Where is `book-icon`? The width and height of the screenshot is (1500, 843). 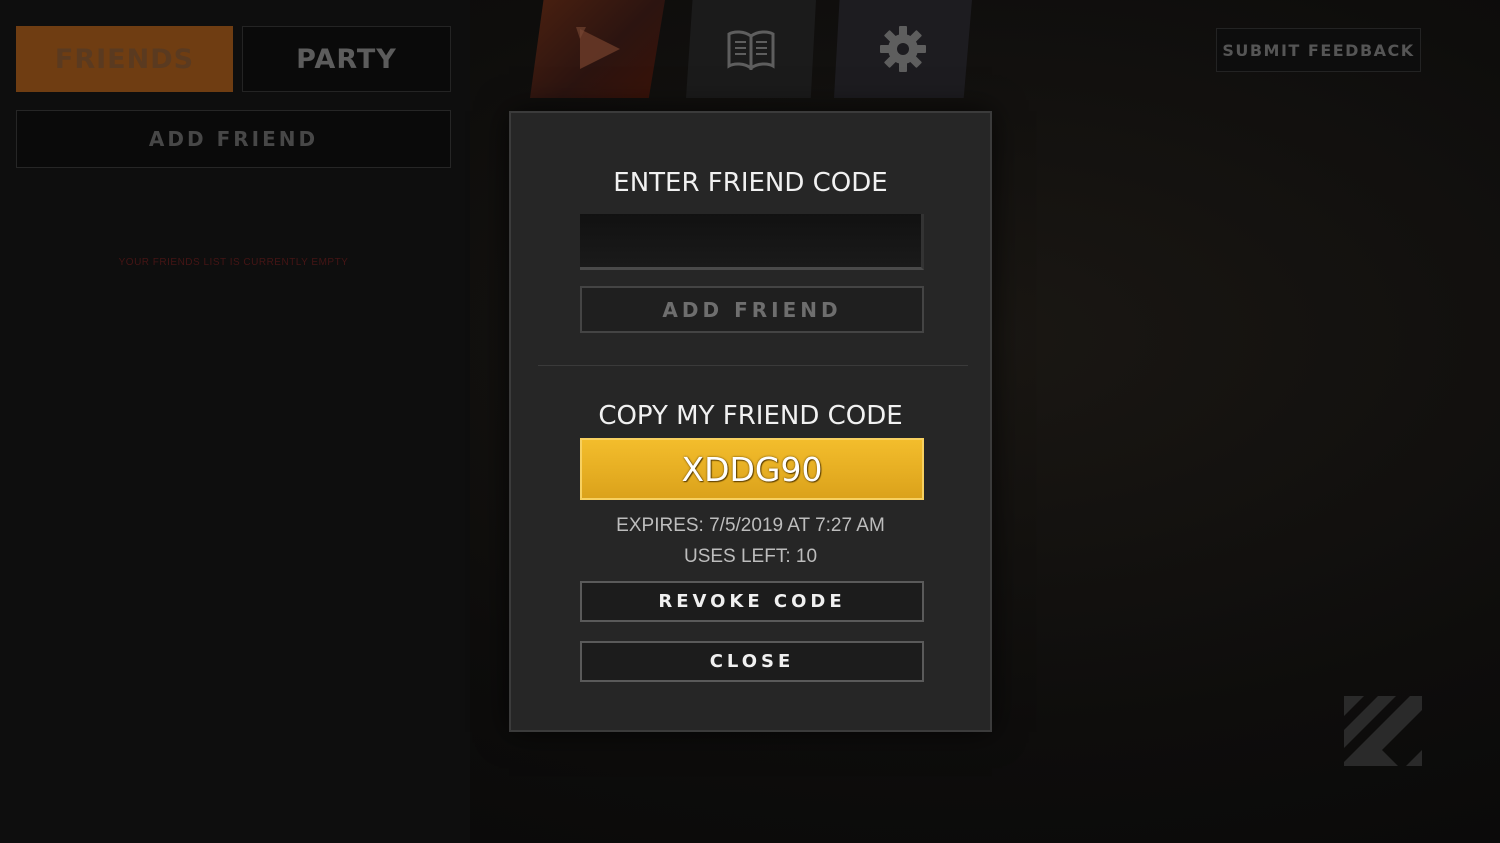 book-icon is located at coordinates (751, 50).